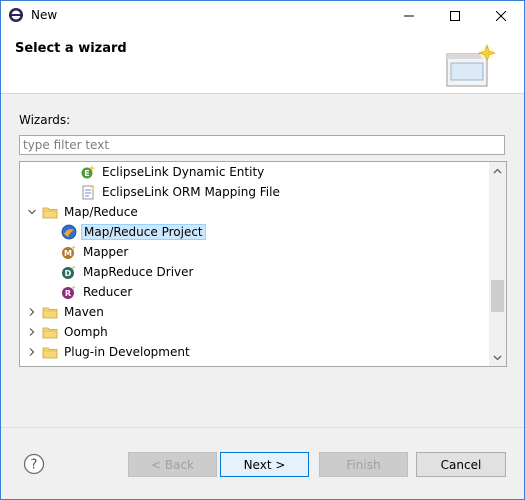  I want to click on minimize-icon, so click(409, 16).